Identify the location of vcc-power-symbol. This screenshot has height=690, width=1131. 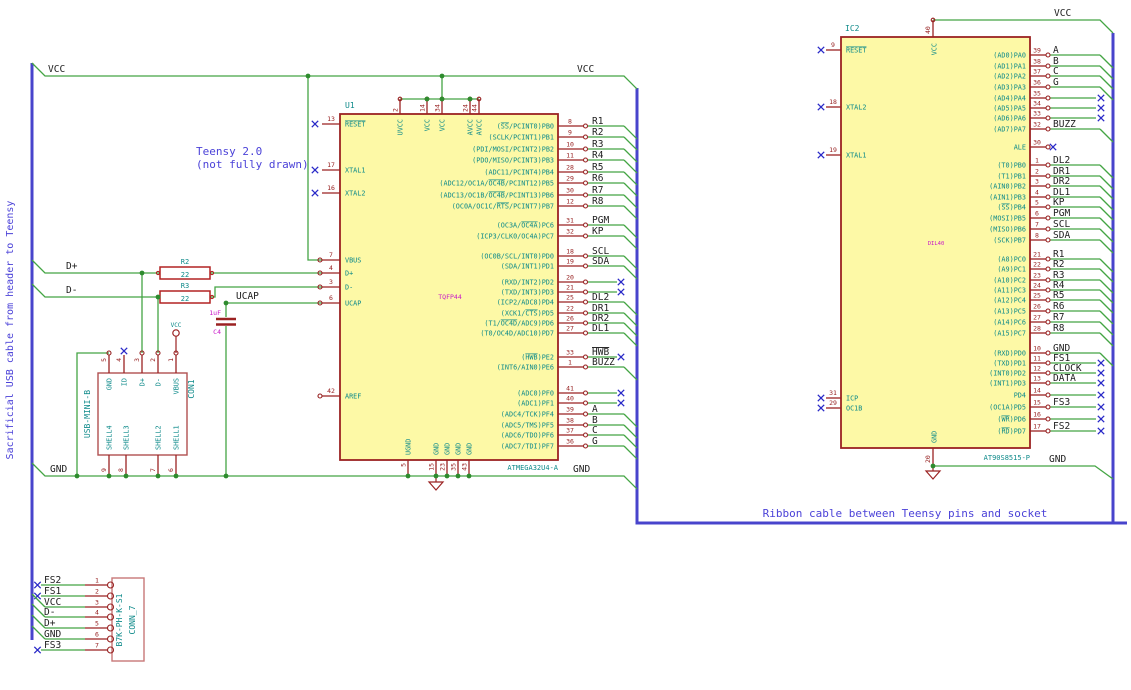
(176, 333).